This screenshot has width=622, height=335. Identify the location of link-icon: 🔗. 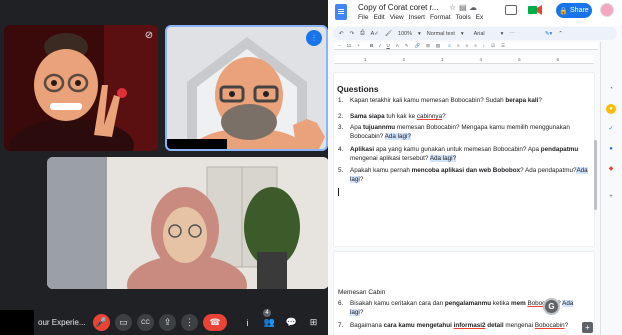
(418, 46).